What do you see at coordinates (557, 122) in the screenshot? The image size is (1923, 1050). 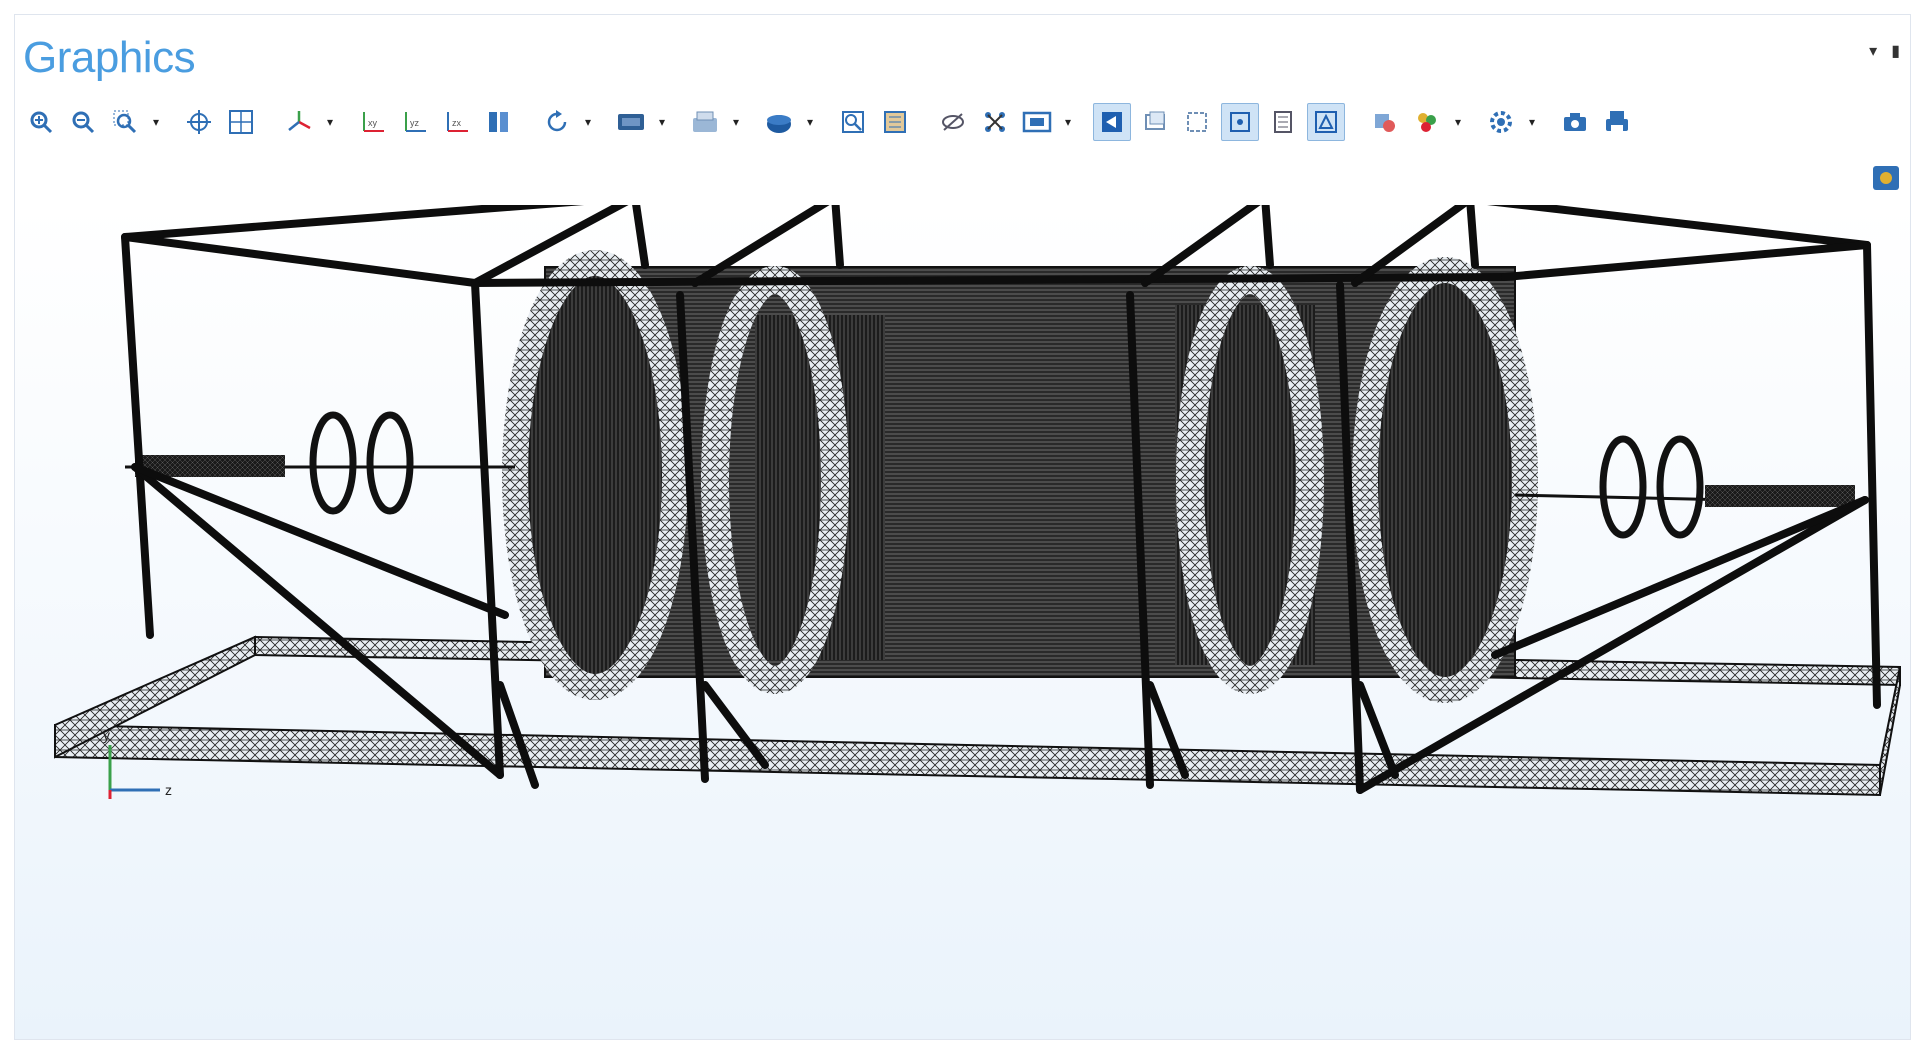 I see `rotate-icon` at bounding box center [557, 122].